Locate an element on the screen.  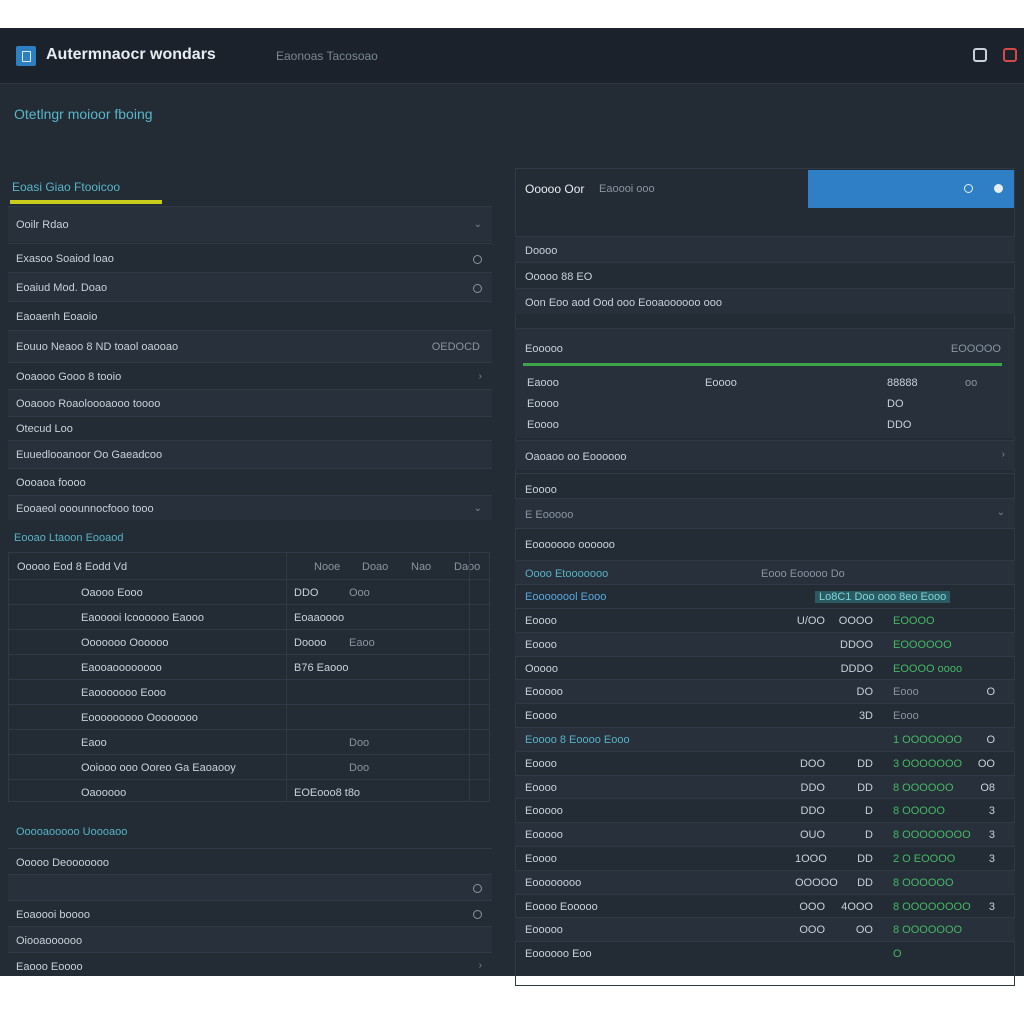
table-row: Eaooooooo Eooo is located at coordinates (249, 691).